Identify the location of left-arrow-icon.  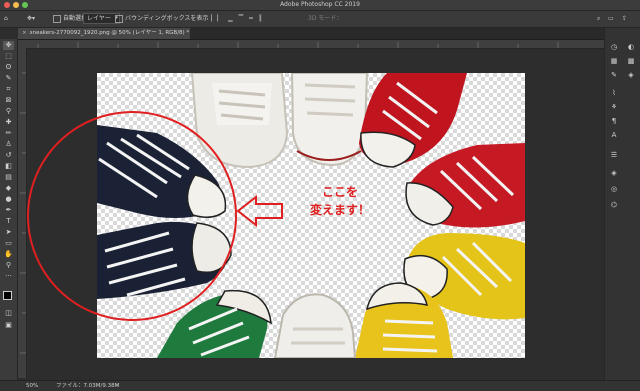
(259, 211).